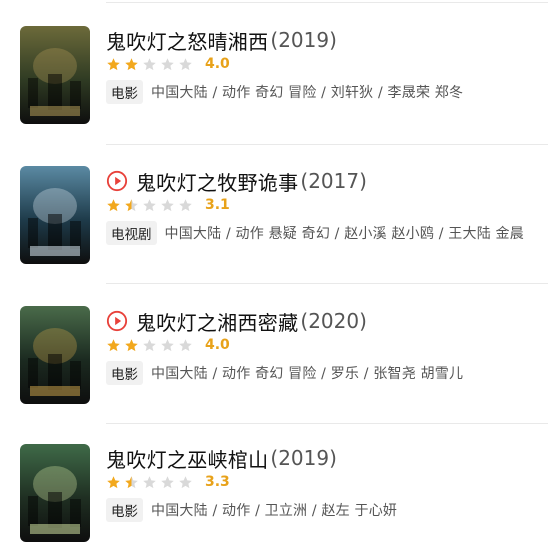 Image resolution: width=548 pixels, height=560 pixels. Describe the element at coordinates (344, 234) in the screenshot. I see `movie-meta: 中国大陆 / 动作 悬疑 奇幻 / 赵小溪 赵小鸥 / 王大陆 金晨` at that location.